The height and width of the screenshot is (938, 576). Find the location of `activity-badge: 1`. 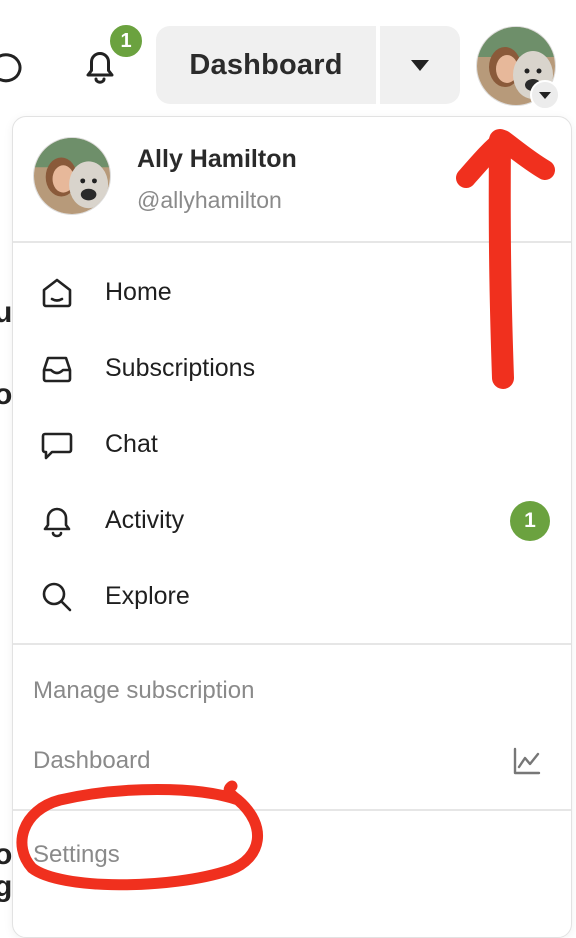

activity-badge: 1 is located at coordinates (530, 521).